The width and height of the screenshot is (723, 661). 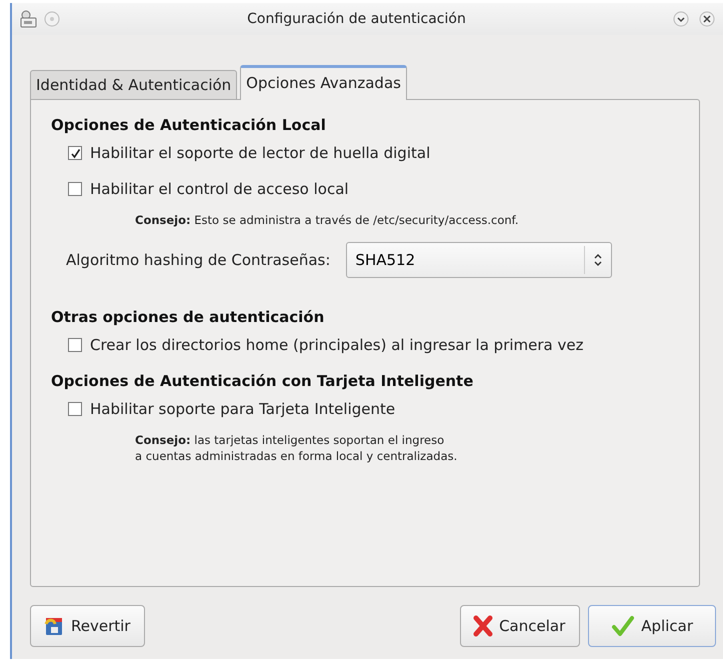 What do you see at coordinates (681, 19) in the screenshot?
I see `minimize-icon` at bounding box center [681, 19].